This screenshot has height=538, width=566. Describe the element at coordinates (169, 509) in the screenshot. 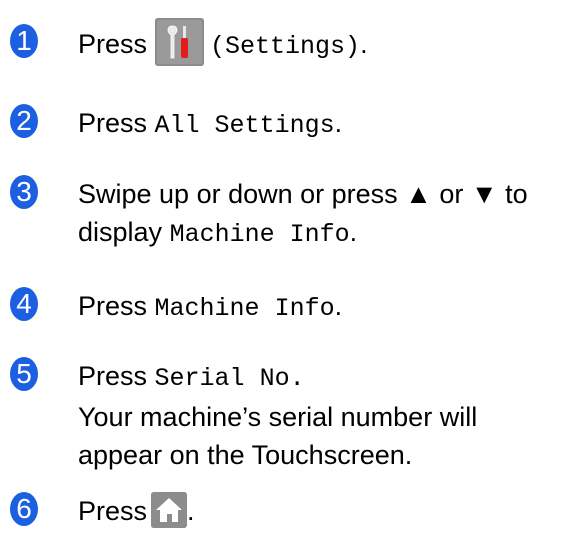

I see `home-icon` at that location.